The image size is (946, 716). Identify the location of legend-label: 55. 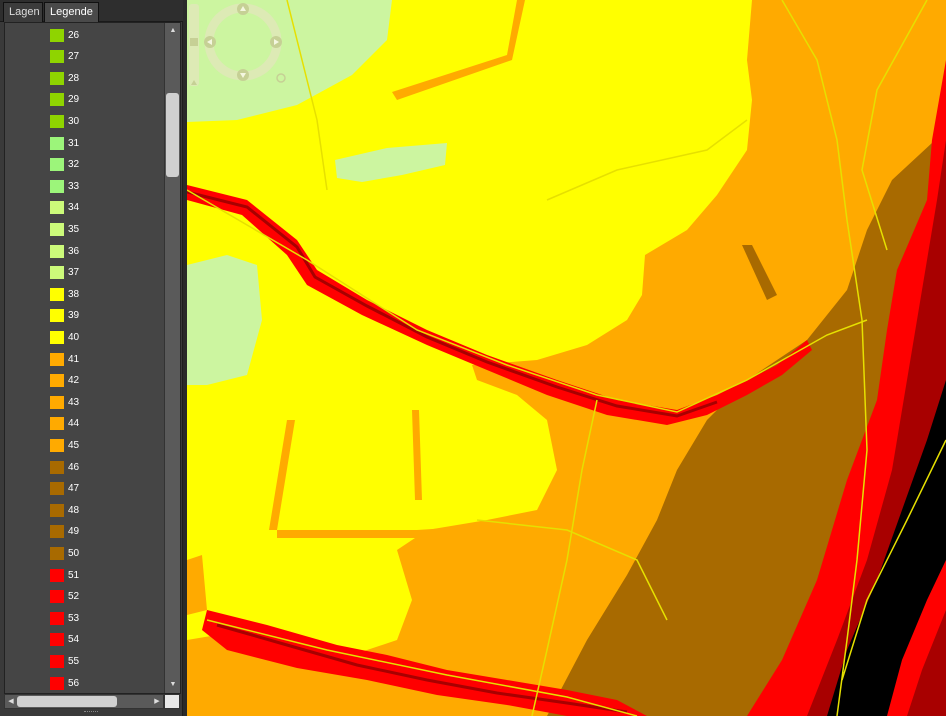
(74, 661).